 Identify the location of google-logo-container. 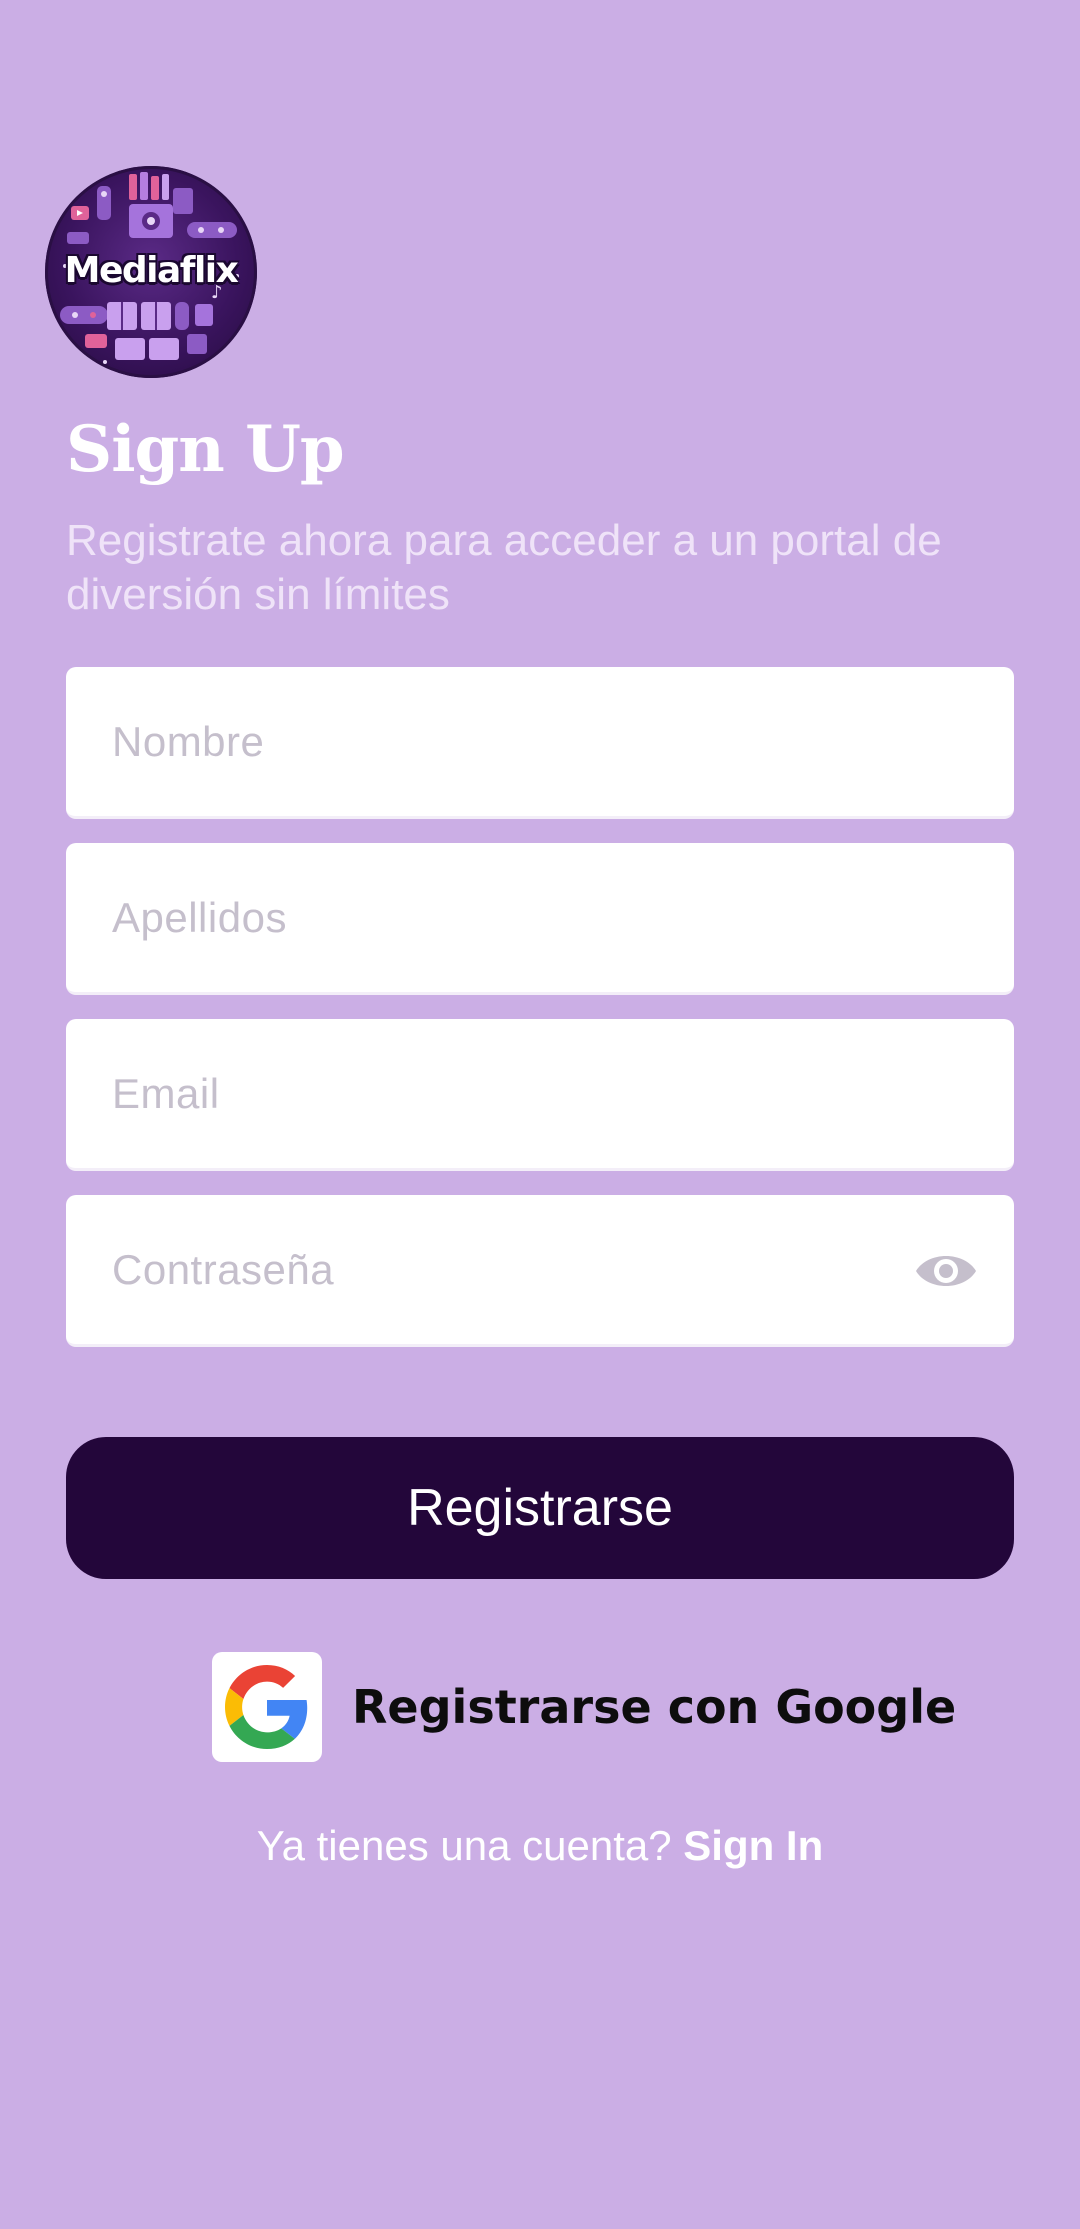
(267, 1707).